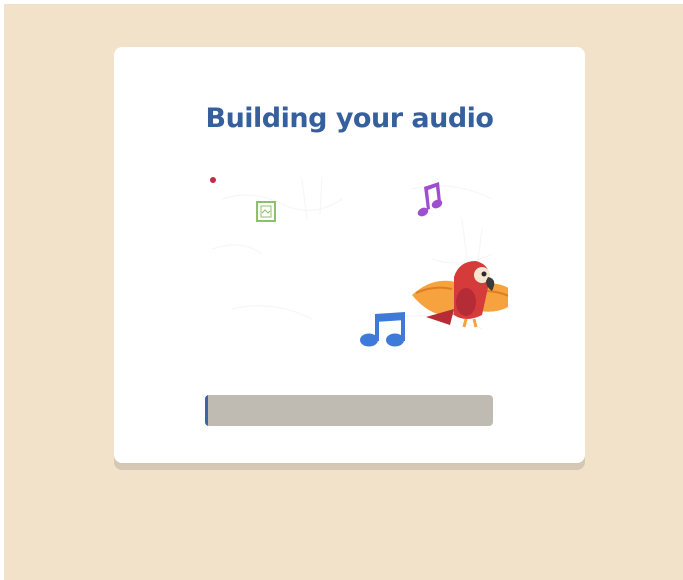 This screenshot has height=580, width=683. What do you see at coordinates (460, 294) in the screenshot?
I see `parrot-icon` at bounding box center [460, 294].